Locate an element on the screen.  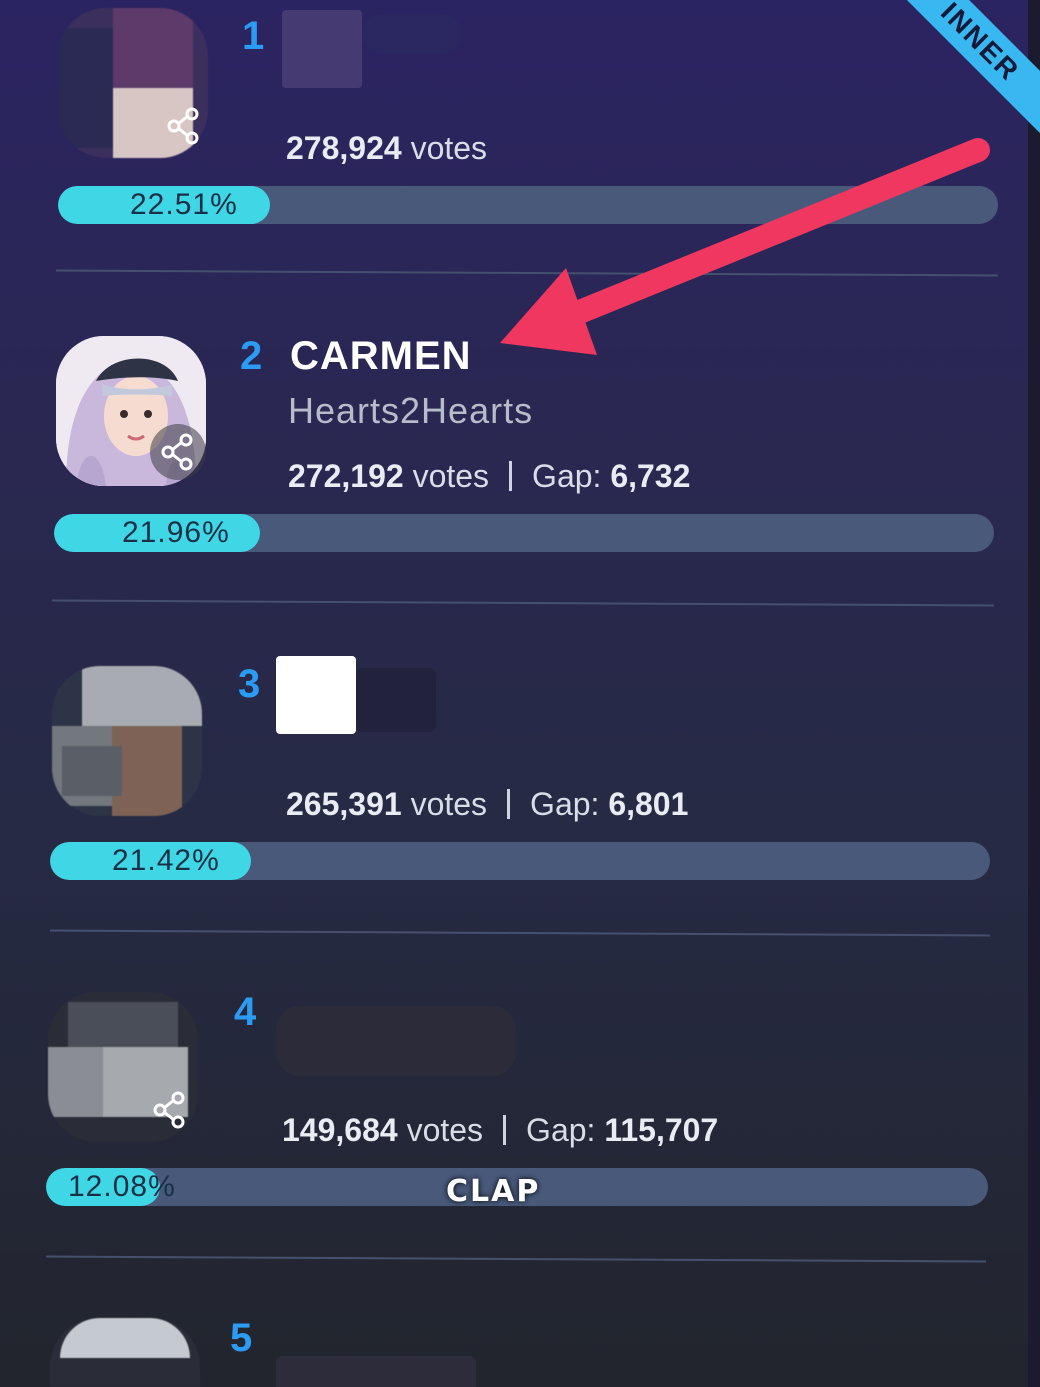
arrow-annotation is located at coordinates (745, 246).